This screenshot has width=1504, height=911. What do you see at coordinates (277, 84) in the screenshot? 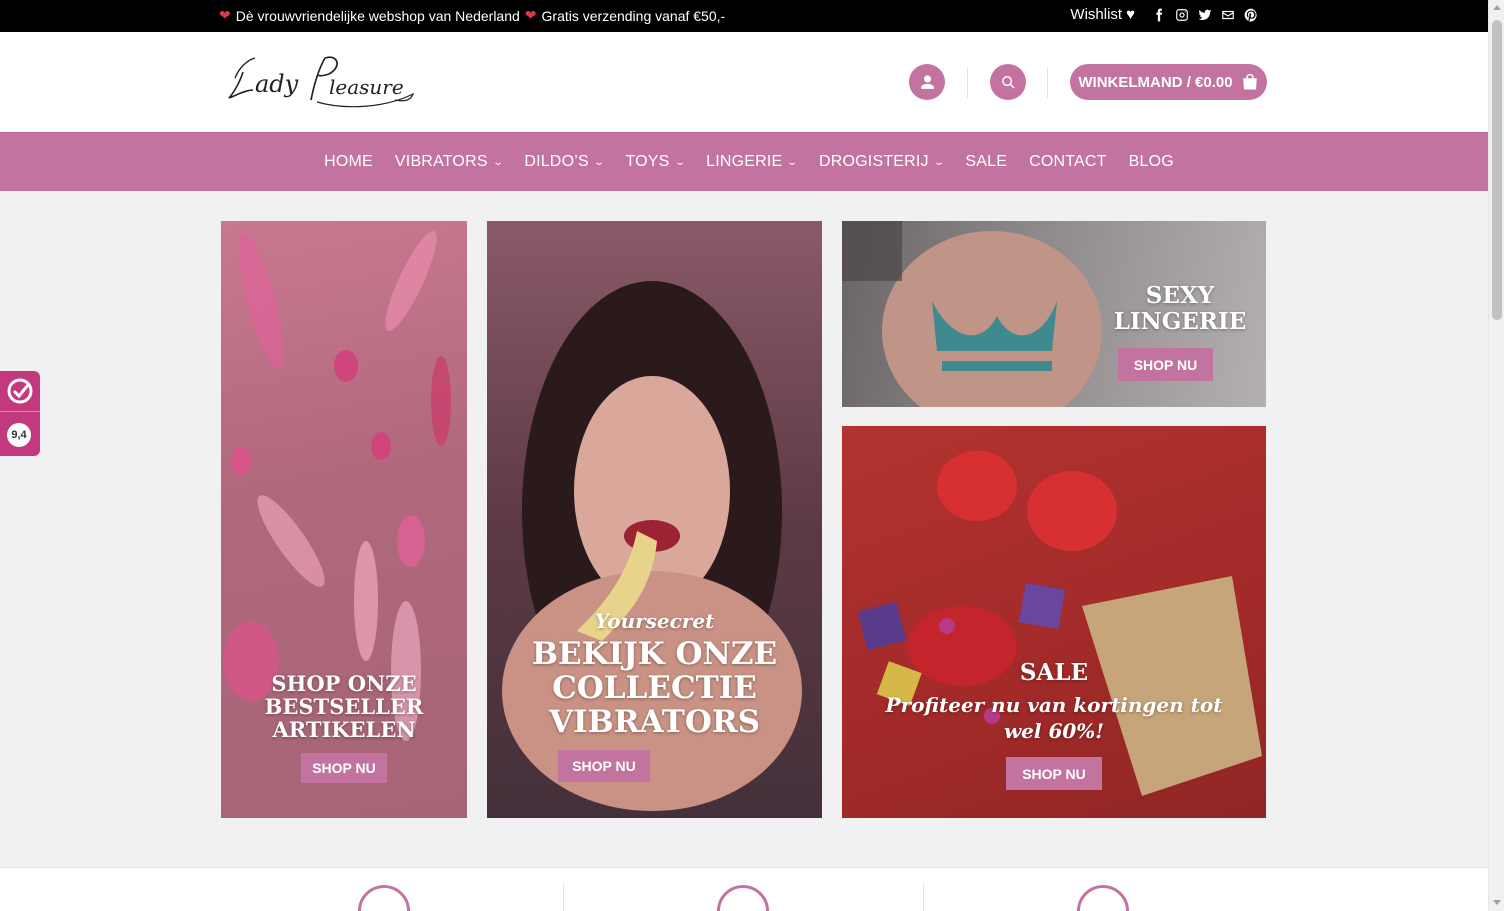
I see `logo-text-1: ady` at bounding box center [277, 84].